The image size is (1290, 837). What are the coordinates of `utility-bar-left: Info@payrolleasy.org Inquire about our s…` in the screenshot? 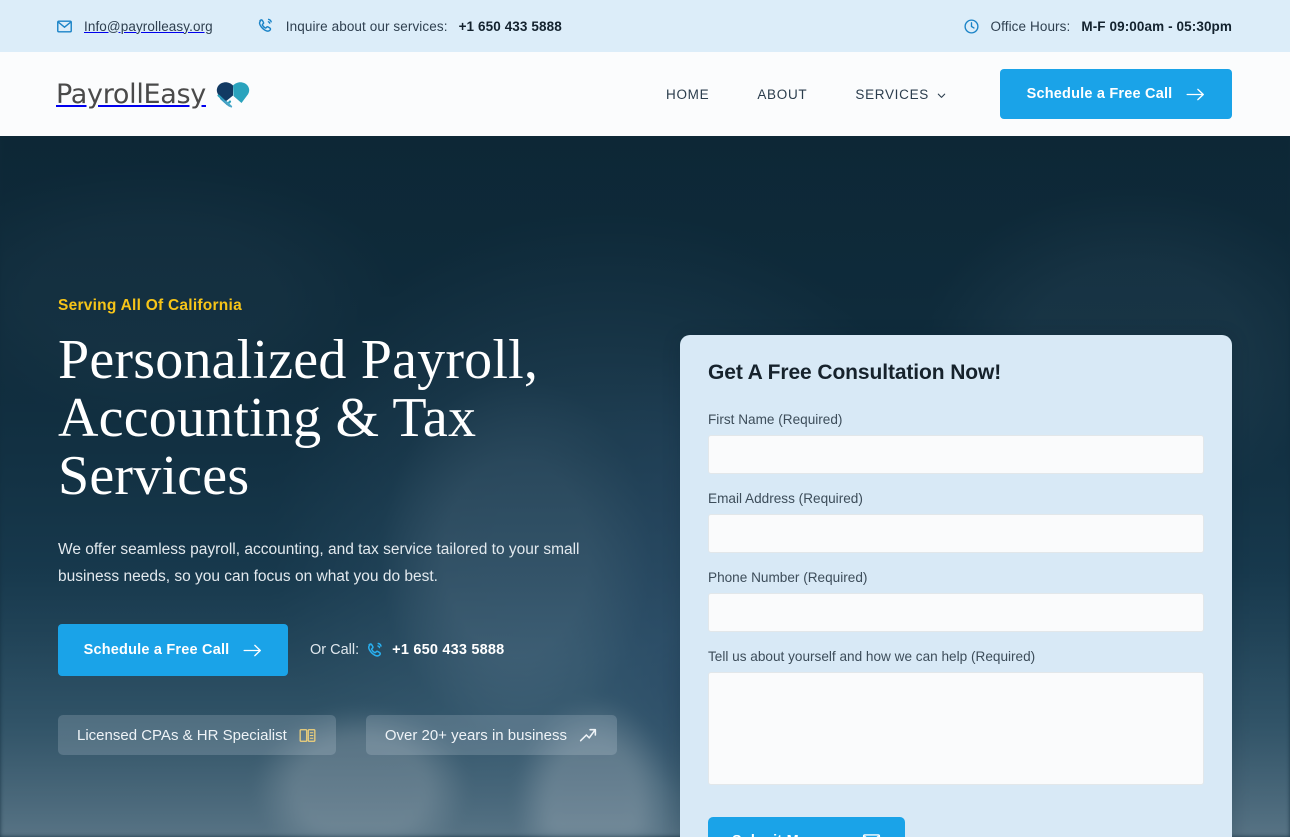 It's located at (309, 26).